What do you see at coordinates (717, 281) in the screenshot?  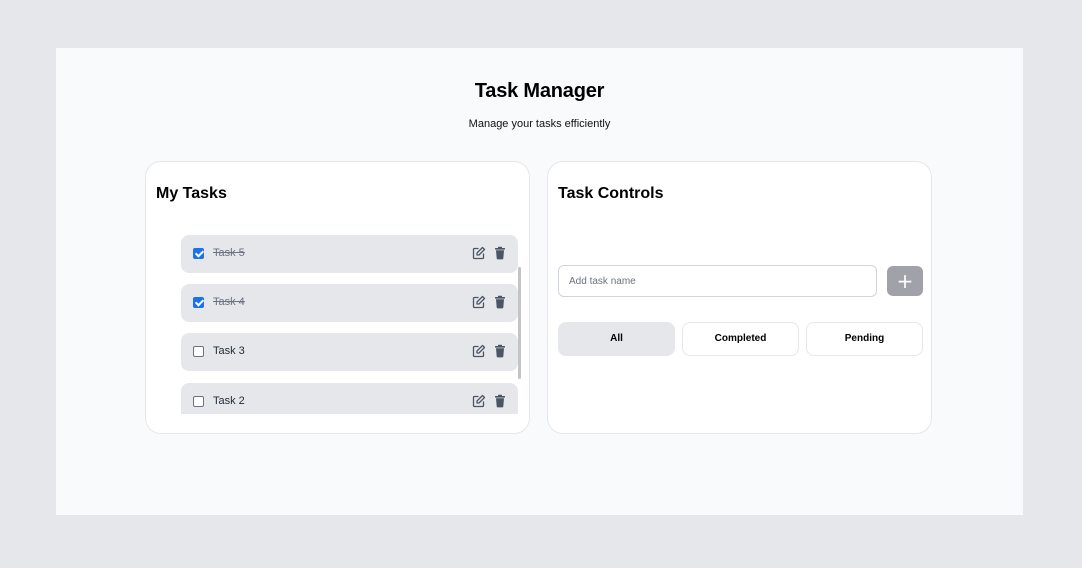 I see `add-task-input` at bounding box center [717, 281].